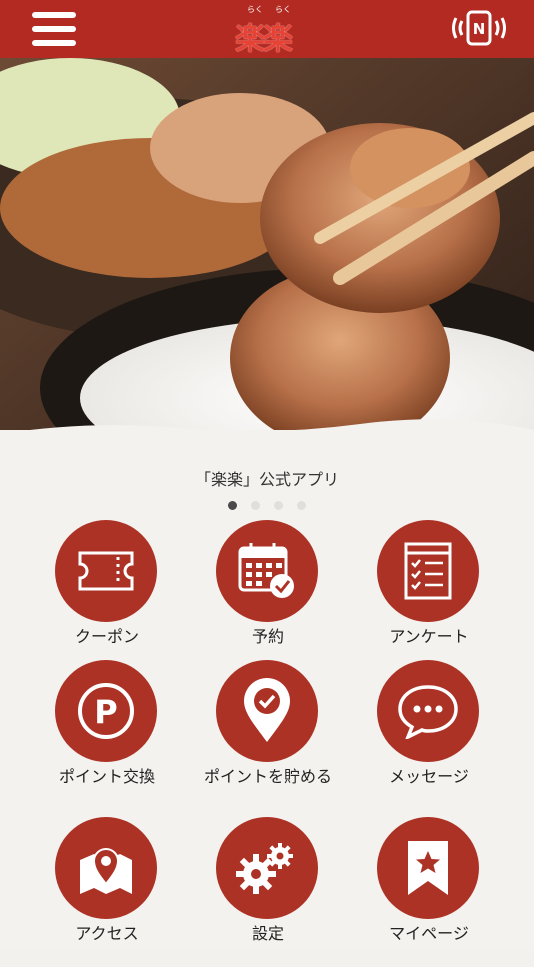 This screenshot has width=534, height=967. What do you see at coordinates (266, 479) in the screenshot?
I see `app-title: 「楽楽」公式アプリ` at bounding box center [266, 479].